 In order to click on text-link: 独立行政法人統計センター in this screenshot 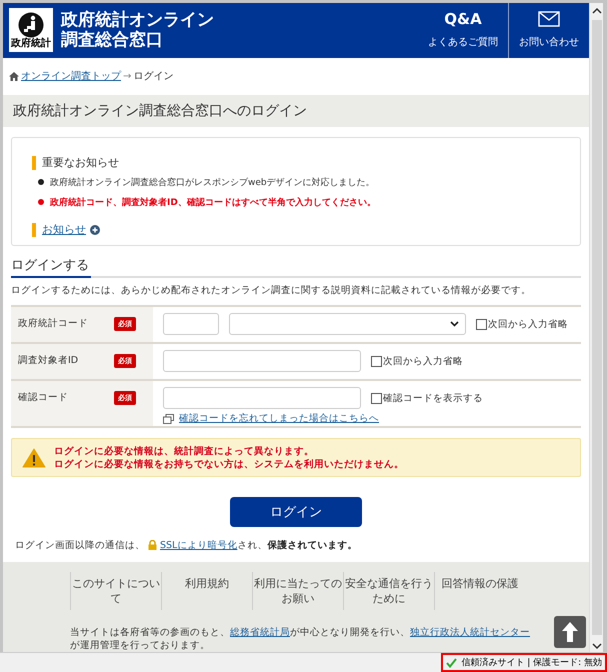, I will do `click(470, 632)`.